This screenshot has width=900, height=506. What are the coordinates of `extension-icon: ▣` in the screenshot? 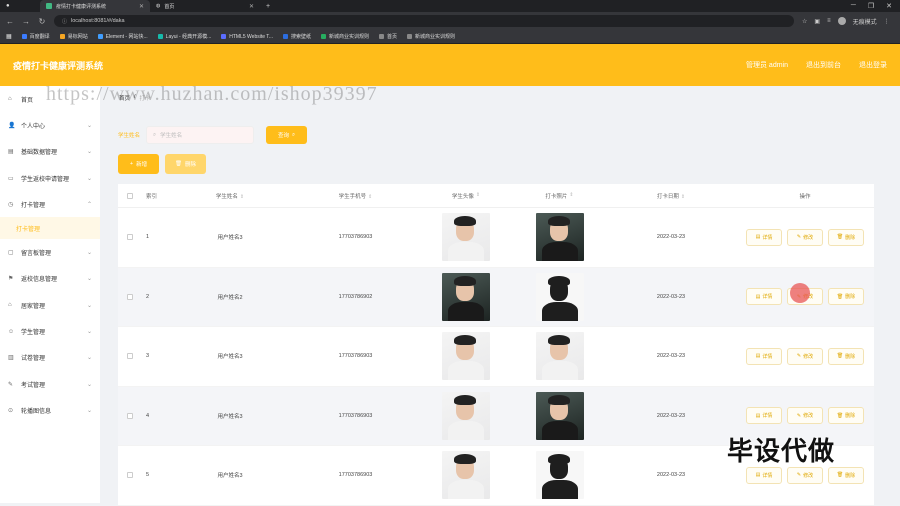 It's located at (817, 21).